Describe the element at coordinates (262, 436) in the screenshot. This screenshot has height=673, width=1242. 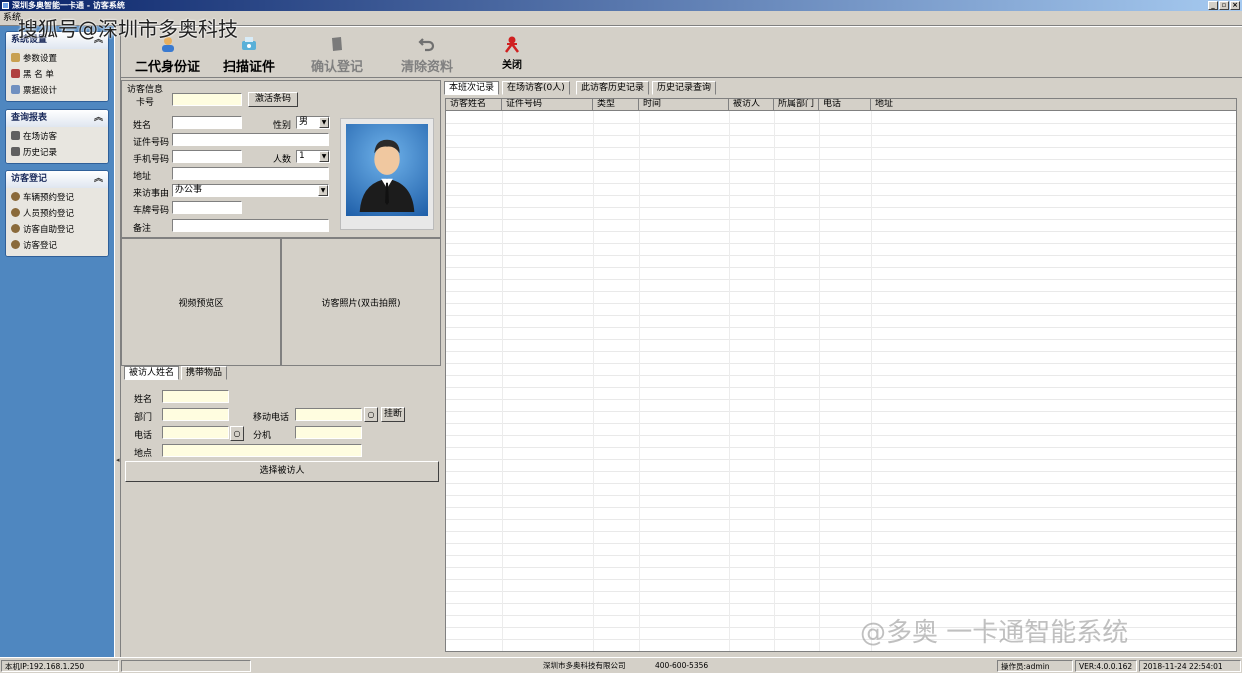
I see `ext-label: 分机` at that location.